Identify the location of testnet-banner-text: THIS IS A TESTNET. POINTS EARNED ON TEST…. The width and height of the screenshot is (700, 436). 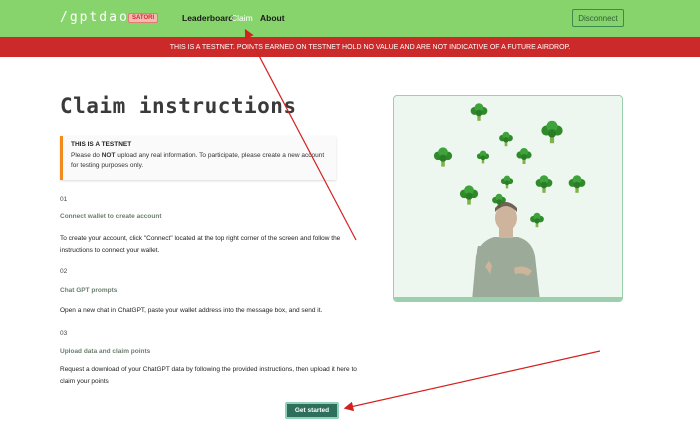
(370, 47).